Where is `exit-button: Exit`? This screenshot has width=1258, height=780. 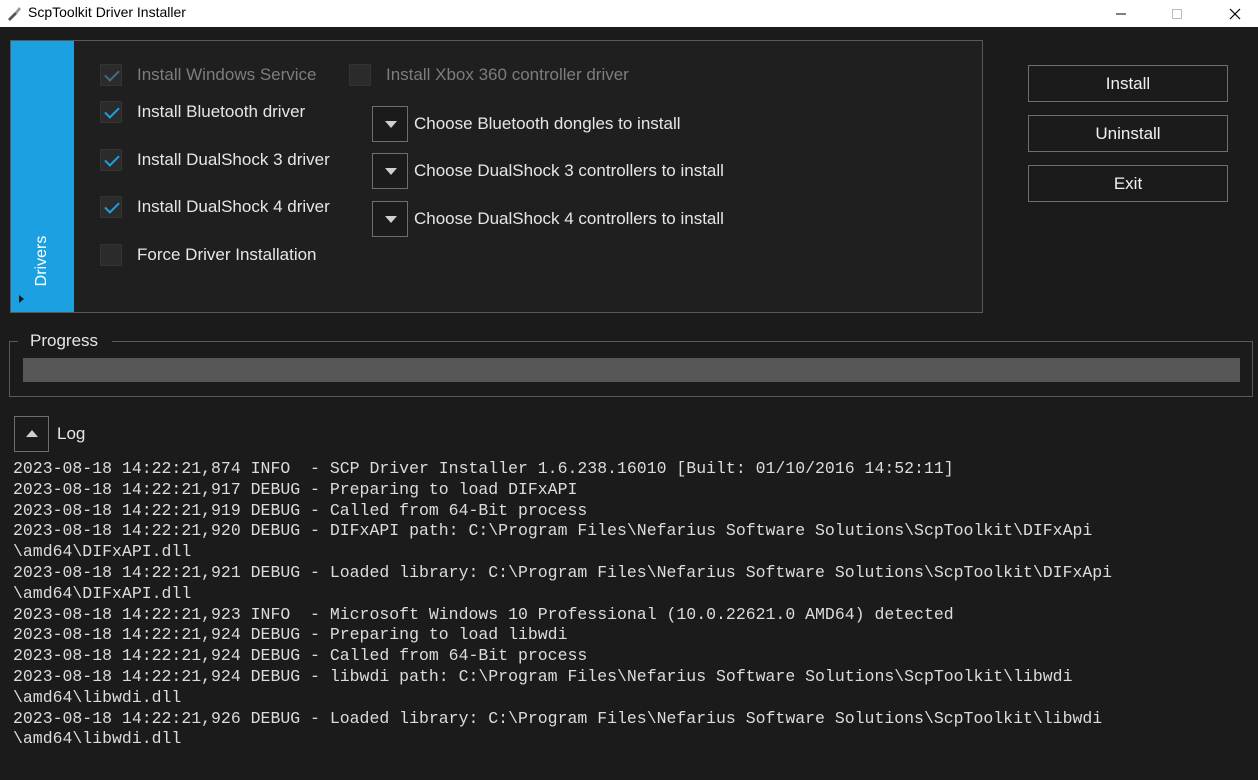 exit-button: Exit is located at coordinates (1128, 183).